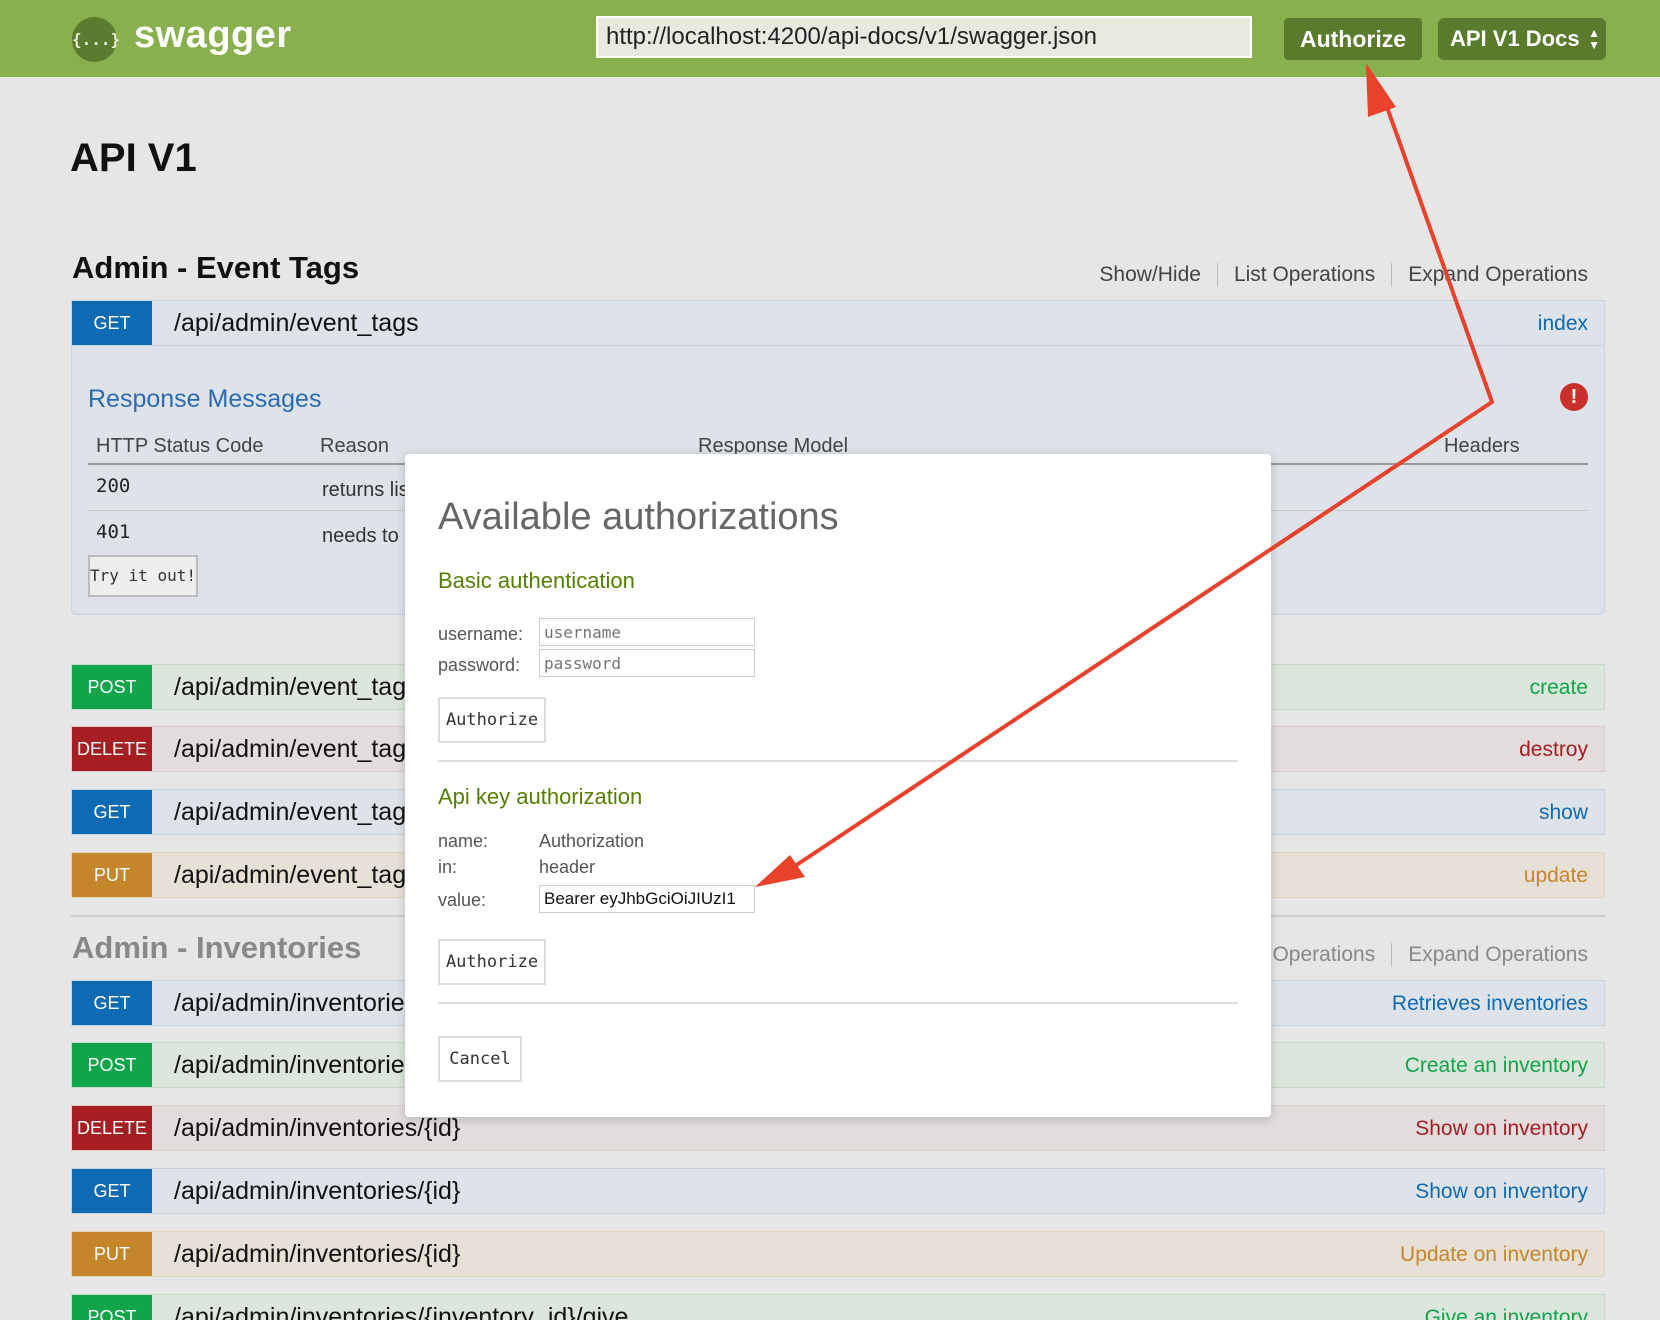 The height and width of the screenshot is (1320, 1660). What do you see at coordinates (638, 517) in the screenshot?
I see `modal-title: Available authorizations` at bounding box center [638, 517].